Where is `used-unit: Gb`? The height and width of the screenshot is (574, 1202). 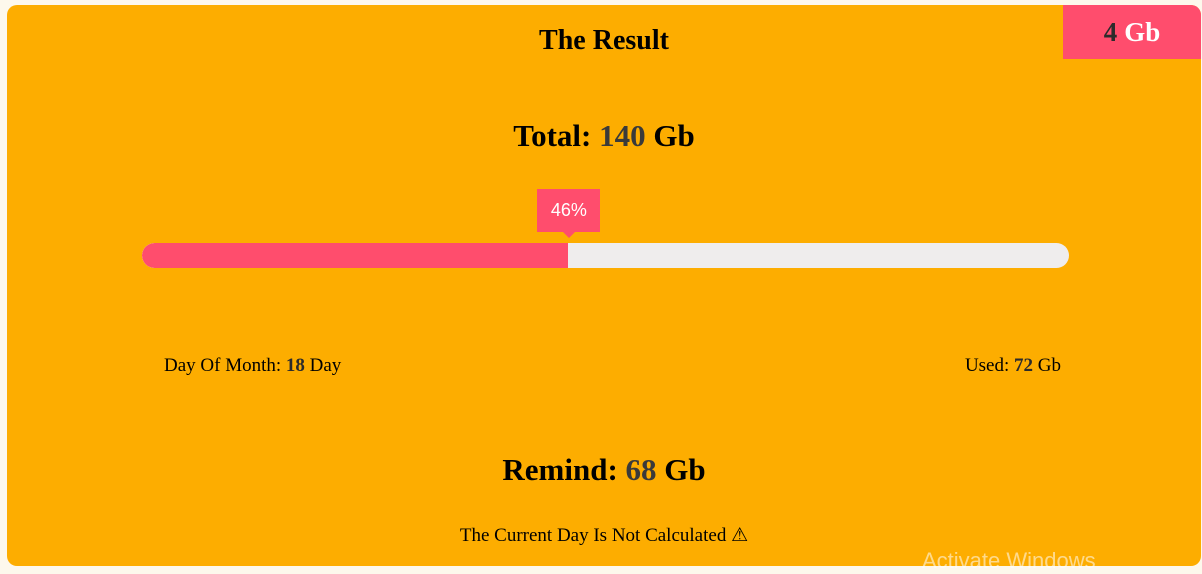
used-unit: Gb is located at coordinates (1049, 365).